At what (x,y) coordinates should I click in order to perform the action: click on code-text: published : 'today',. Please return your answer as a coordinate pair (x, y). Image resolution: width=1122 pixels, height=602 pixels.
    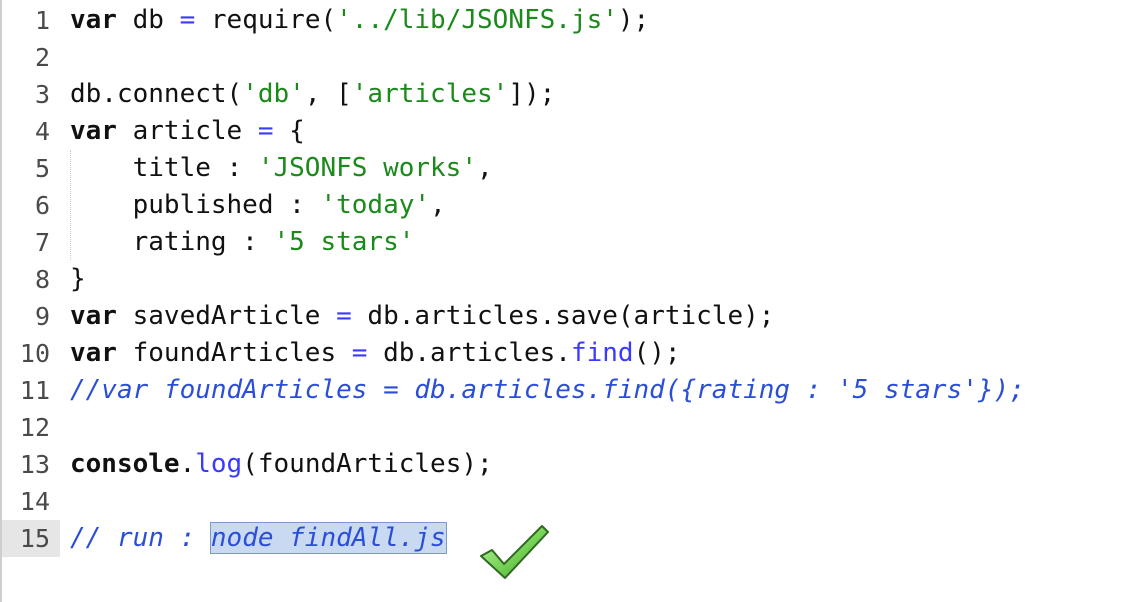
    Looking at the image, I should click on (258, 205).